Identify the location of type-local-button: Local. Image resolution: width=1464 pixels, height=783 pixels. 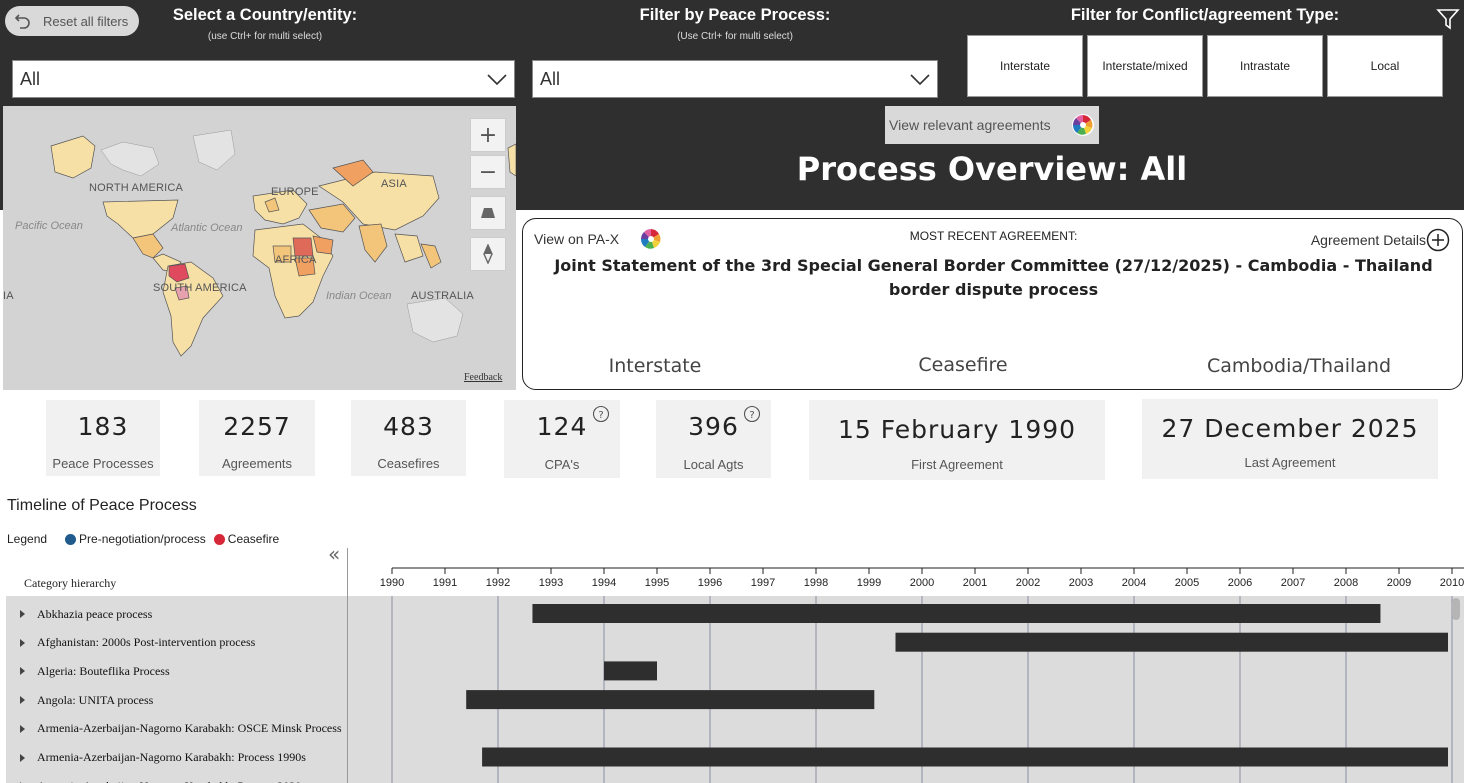
(1385, 66).